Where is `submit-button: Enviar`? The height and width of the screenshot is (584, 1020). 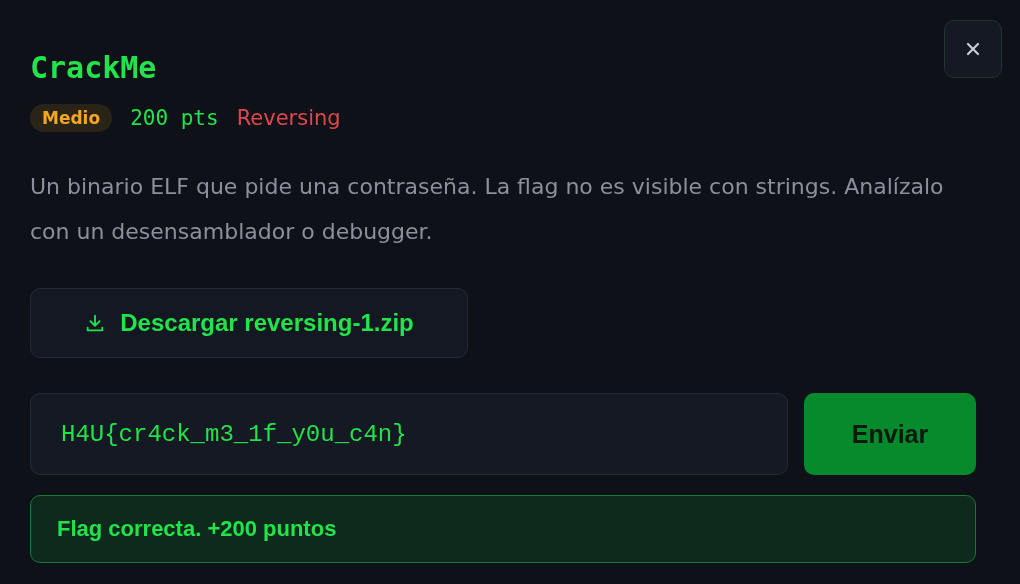 submit-button: Enviar is located at coordinates (890, 434).